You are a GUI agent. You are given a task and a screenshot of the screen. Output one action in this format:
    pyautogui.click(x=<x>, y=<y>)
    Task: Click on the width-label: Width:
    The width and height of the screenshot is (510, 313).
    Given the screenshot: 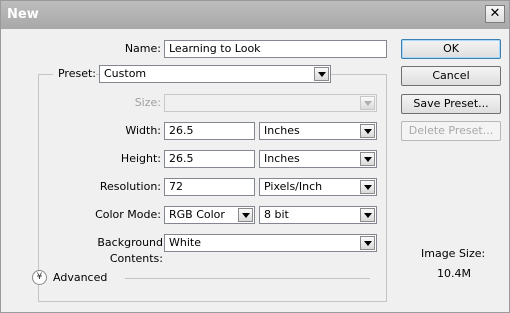 What is the action you would take?
    pyautogui.click(x=143, y=130)
    